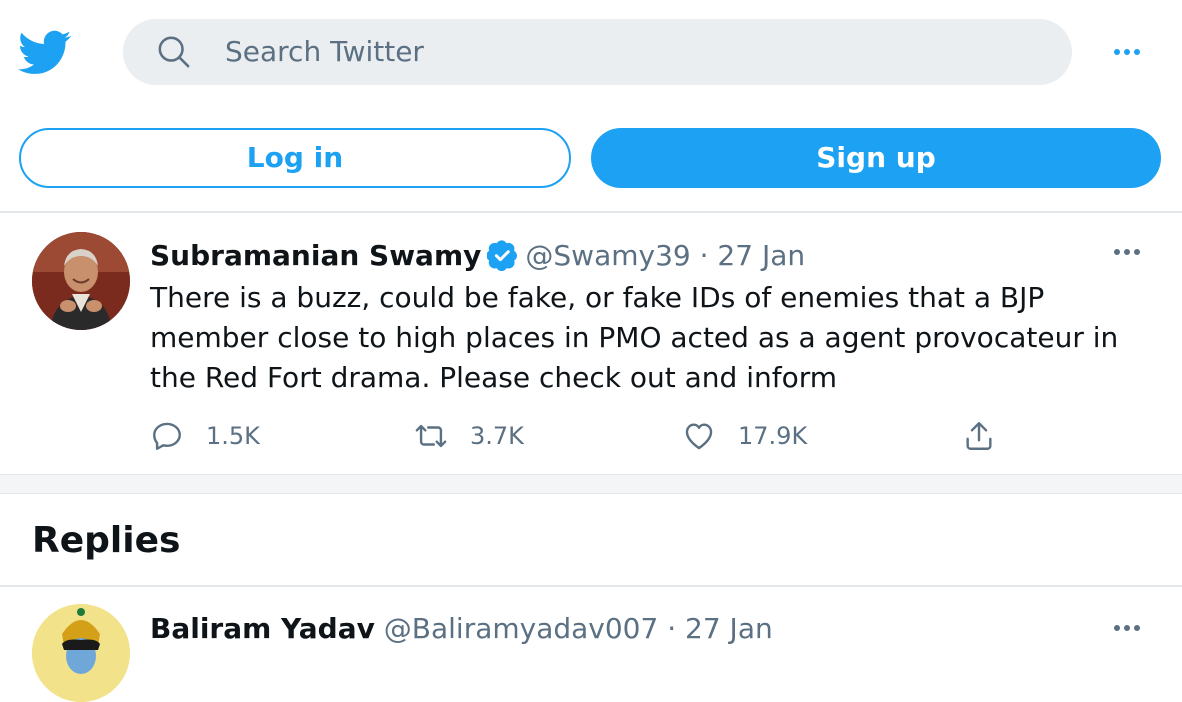  Describe the element at coordinates (1130, 628) in the screenshot. I see `reply-more-icon` at that location.